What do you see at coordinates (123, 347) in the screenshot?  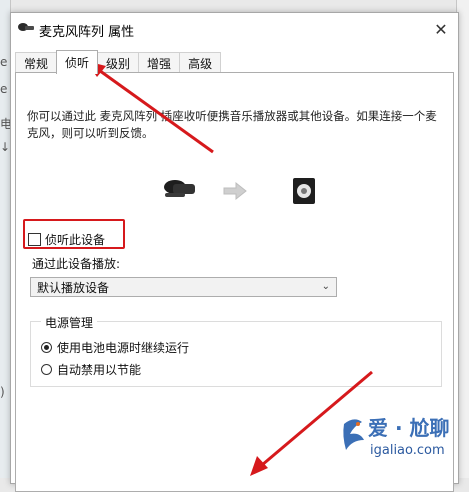 I see `radio-label: 使用电池电源时继续运行` at bounding box center [123, 347].